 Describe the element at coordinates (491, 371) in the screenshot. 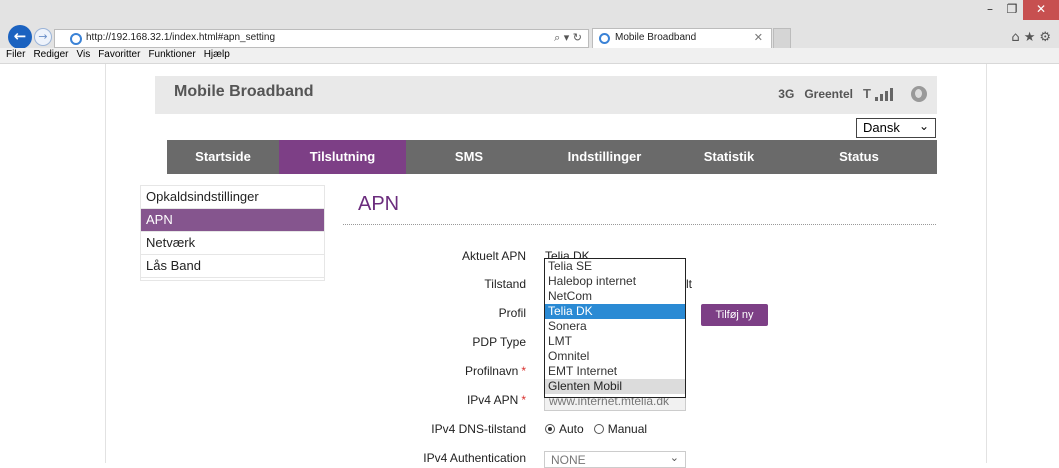

I see `profile-name-label-text: Profilnavn` at that location.